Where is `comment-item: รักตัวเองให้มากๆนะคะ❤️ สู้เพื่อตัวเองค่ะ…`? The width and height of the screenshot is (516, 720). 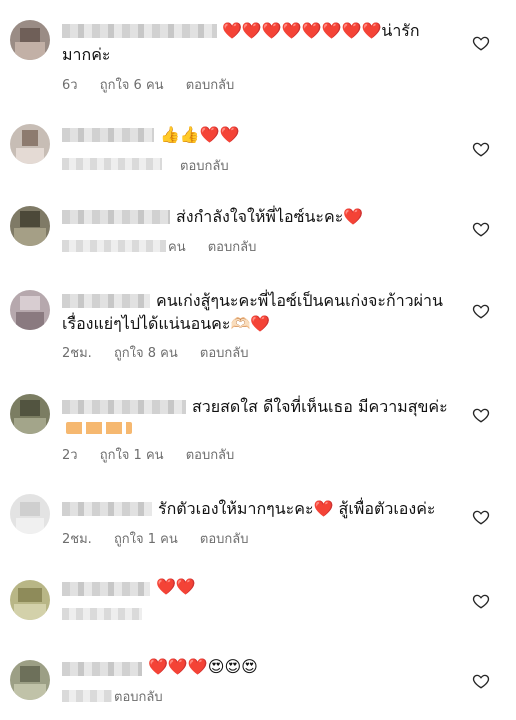
comment-item: รักตัวเองให้มากๆนะคะ❤️ สู้เพื่อตัวเองค่ะ… is located at coordinates (258, 525).